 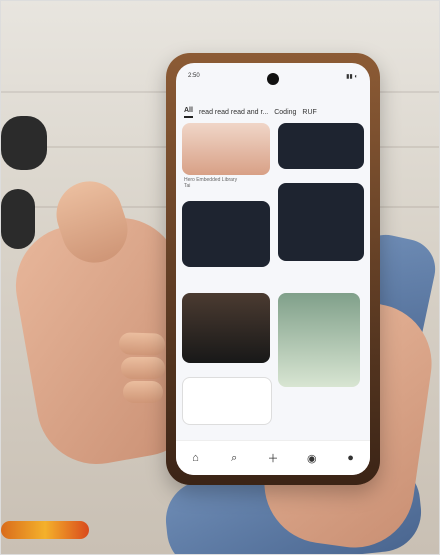 I want to click on profile-icon: ●, so click(x=351, y=458).